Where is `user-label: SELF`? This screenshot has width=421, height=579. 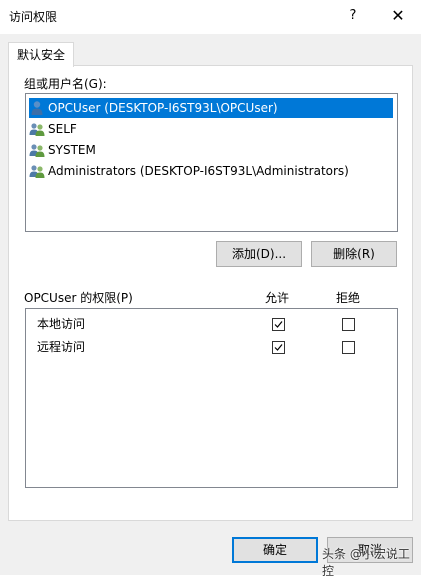 user-label: SELF is located at coordinates (62, 129).